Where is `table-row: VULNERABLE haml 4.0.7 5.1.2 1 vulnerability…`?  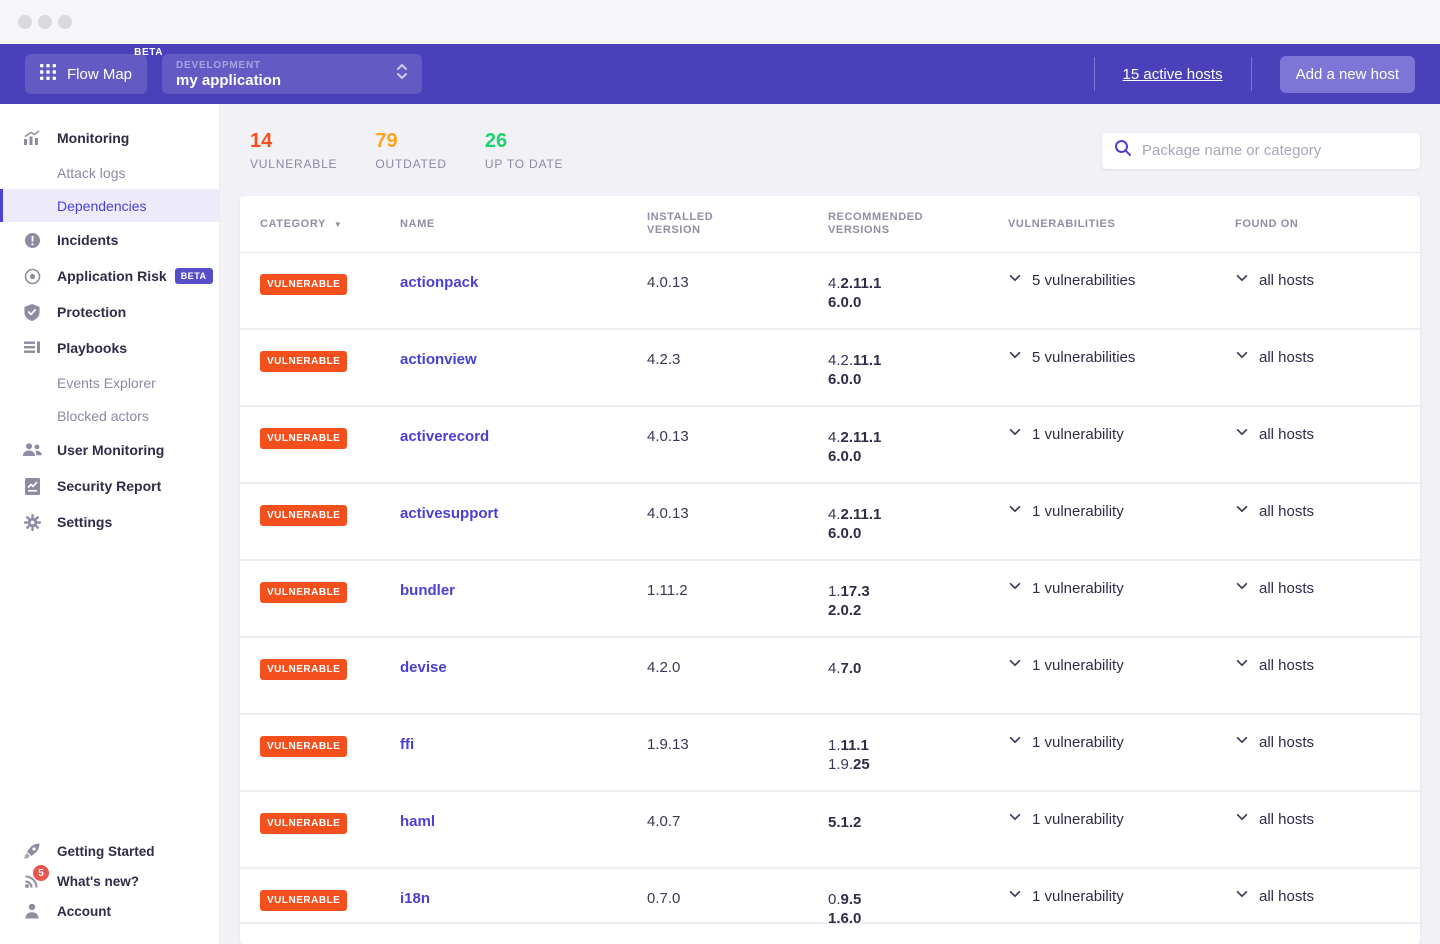
table-row: VULNERABLE haml 4.0.7 5.1.2 1 vulnerability… is located at coordinates (830, 830).